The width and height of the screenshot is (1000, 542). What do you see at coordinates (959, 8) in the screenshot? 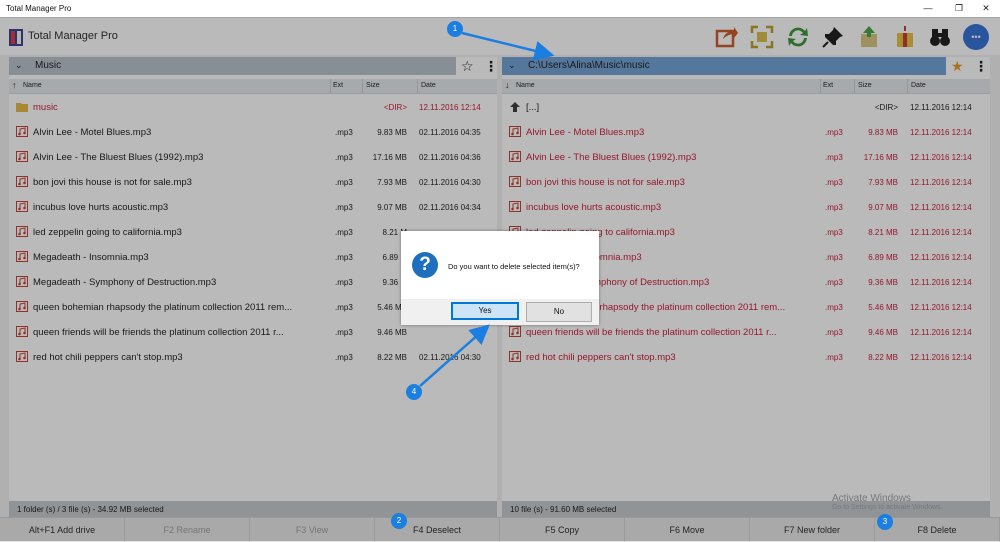
I see `maximize-button: ❐` at bounding box center [959, 8].